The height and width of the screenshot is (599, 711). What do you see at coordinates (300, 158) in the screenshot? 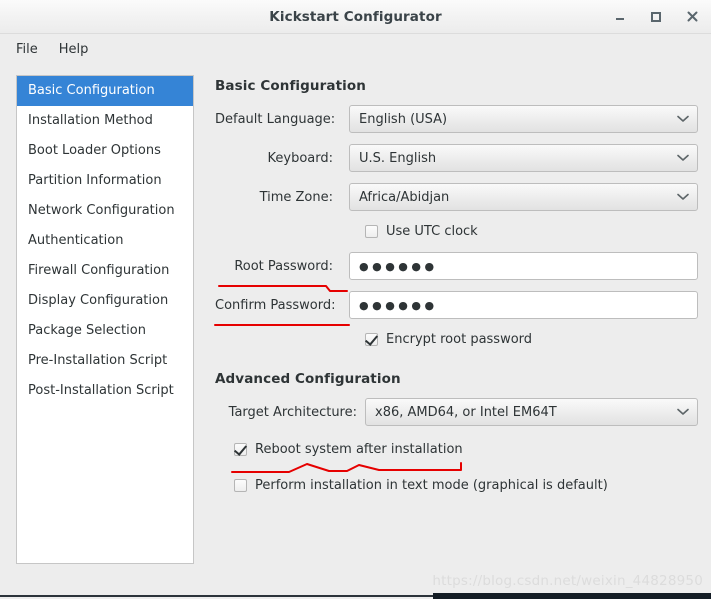
I see `keyboard-label: Keyboard:` at bounding box center [300, 158].